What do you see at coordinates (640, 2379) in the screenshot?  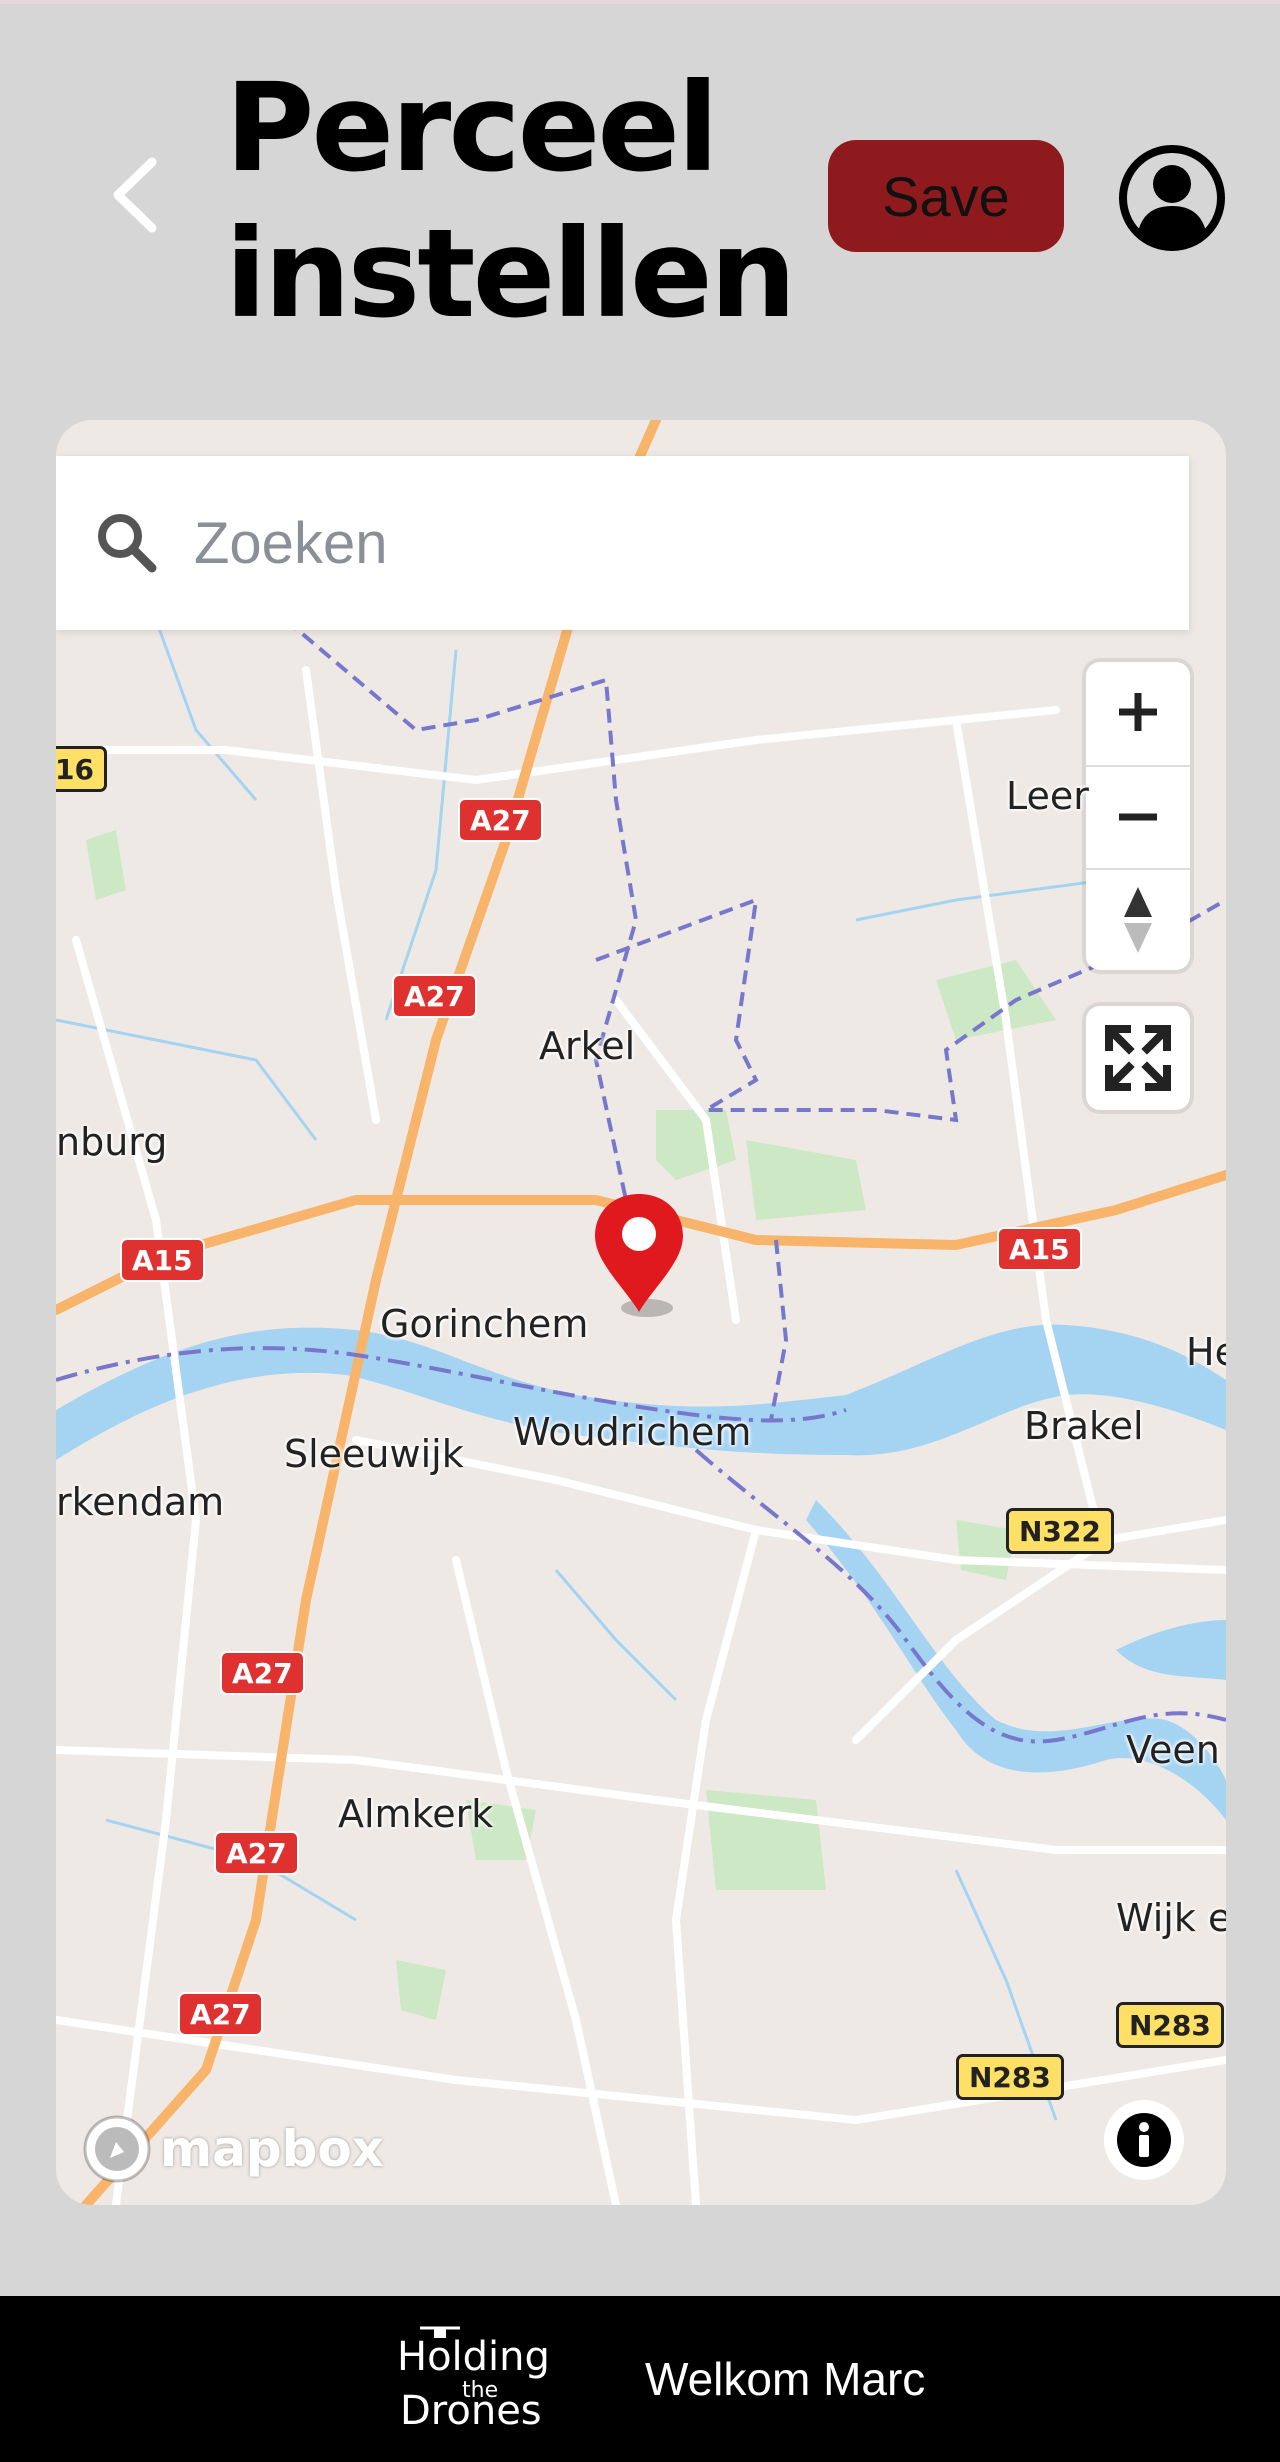 I see `footer: Holding the Drones Welkom Marc` at bounding box center [640, 2379].